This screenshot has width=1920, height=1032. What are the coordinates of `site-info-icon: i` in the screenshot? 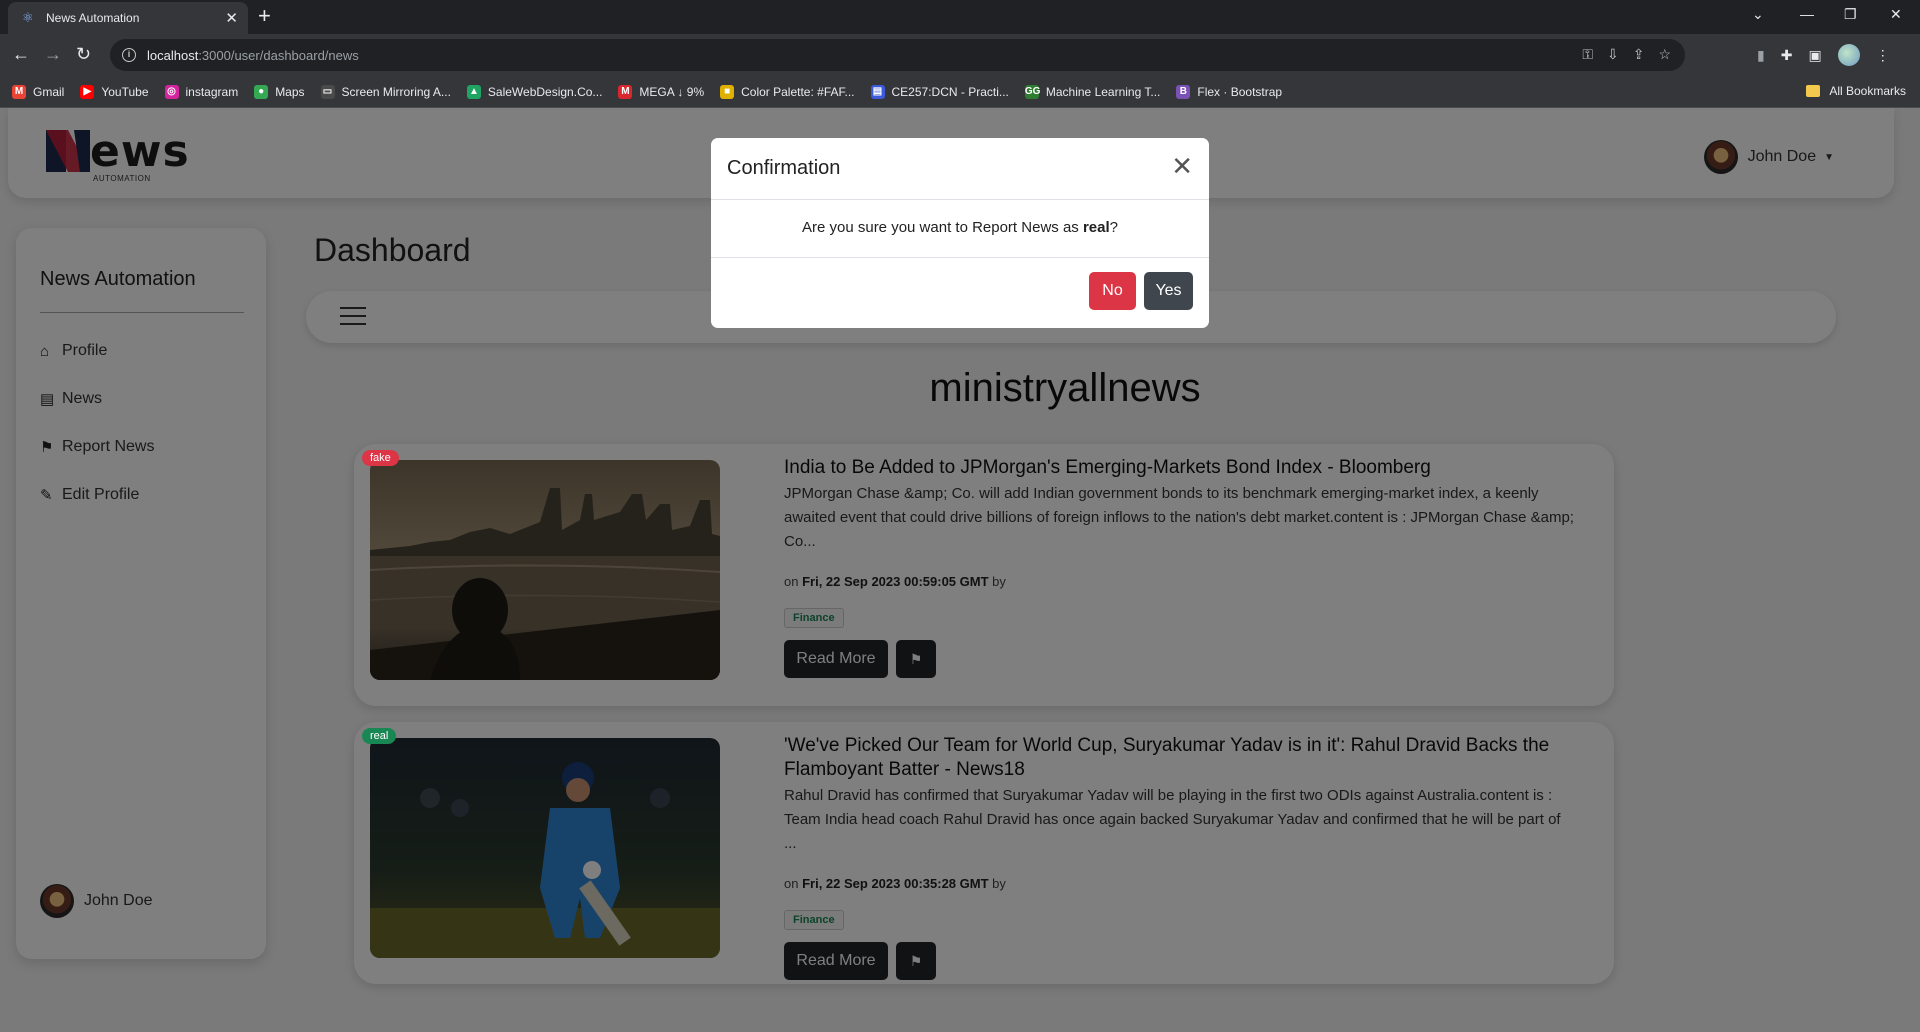 It's located at (129, 55).